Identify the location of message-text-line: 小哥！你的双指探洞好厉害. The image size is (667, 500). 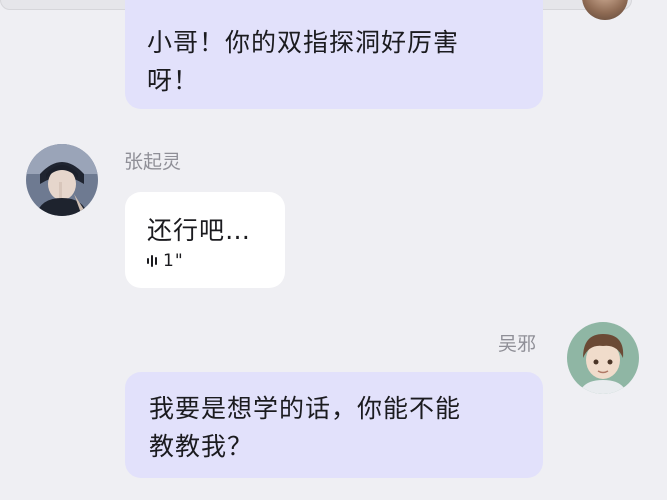
(303, 42).